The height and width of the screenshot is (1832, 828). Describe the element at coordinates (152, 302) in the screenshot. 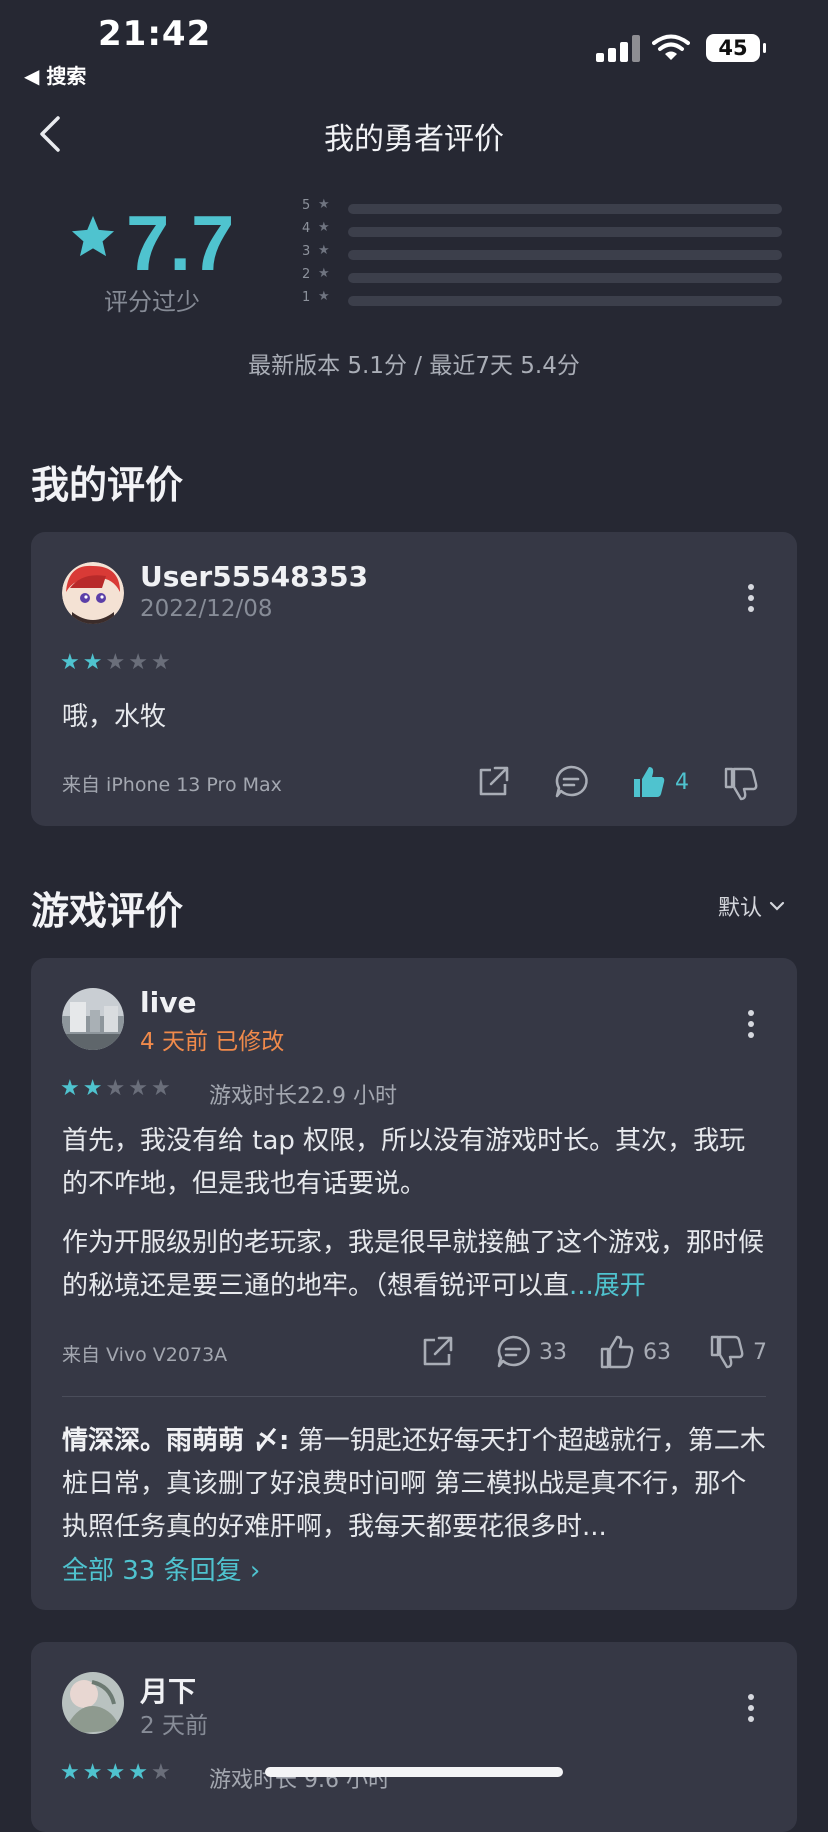

I see `rating-note: 评分过少` at that location.